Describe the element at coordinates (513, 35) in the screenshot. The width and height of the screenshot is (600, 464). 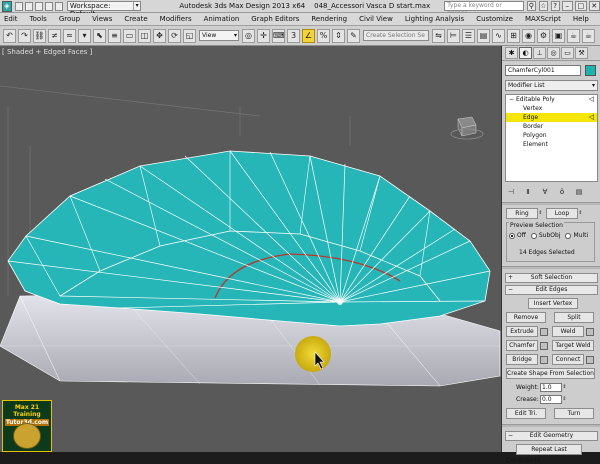
I see `schematic-view-icon: ⊞` at that location.